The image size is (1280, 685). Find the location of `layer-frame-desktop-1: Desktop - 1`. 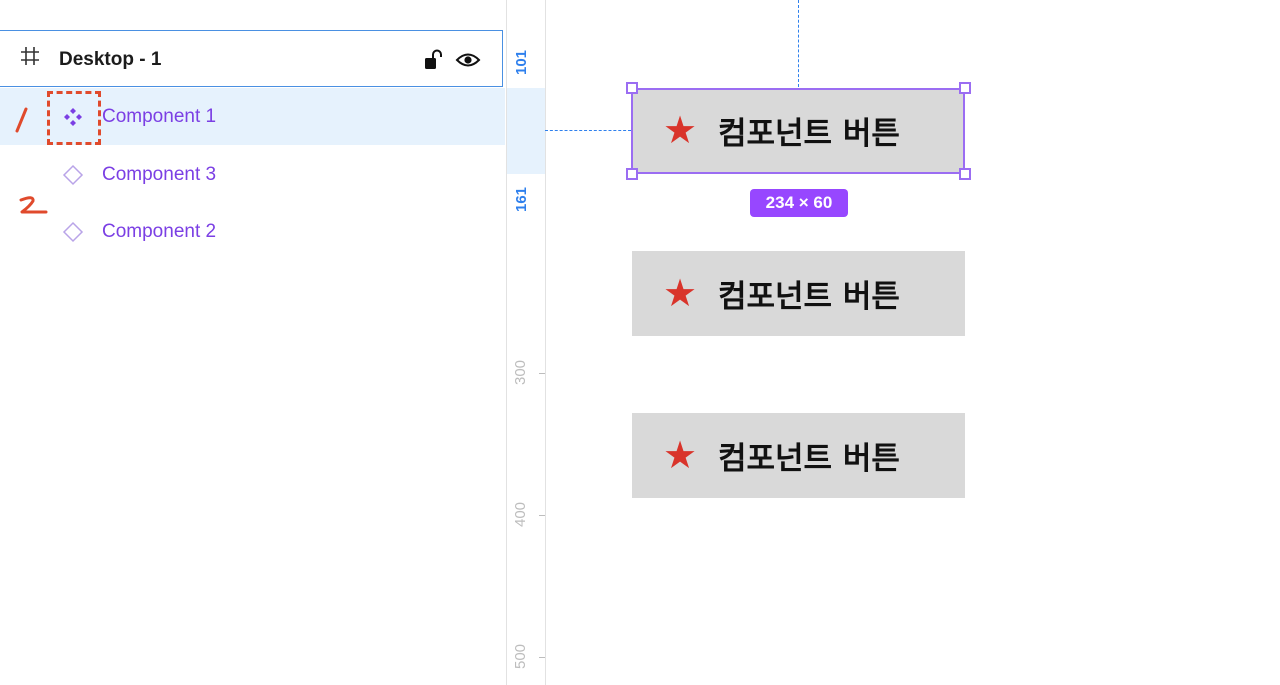

layer-frame-desktop-1: Desktop - 1 is located at coordinates (251, 58).